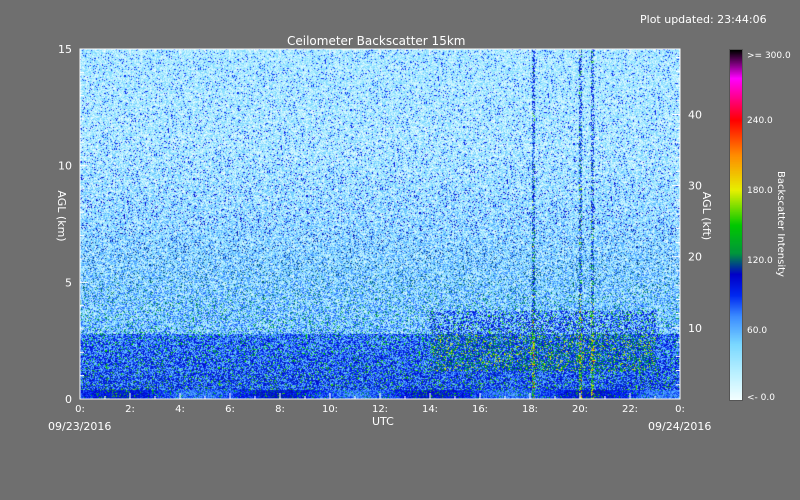 The image size is (800, 500). I want to click on x-tick-label: 6:, so click(230, 409).